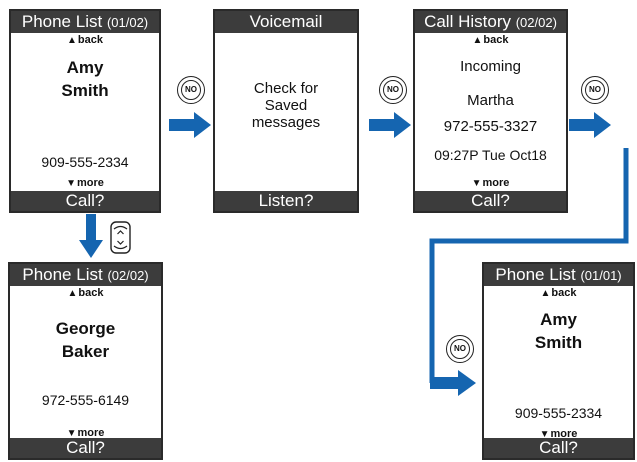 The width and height of the screenshot is (637, 462). What do you see at coordinates (490, 126) in the screenshot?
I see `caller-number: 972-555-3327` at bounding box center [490, 126].